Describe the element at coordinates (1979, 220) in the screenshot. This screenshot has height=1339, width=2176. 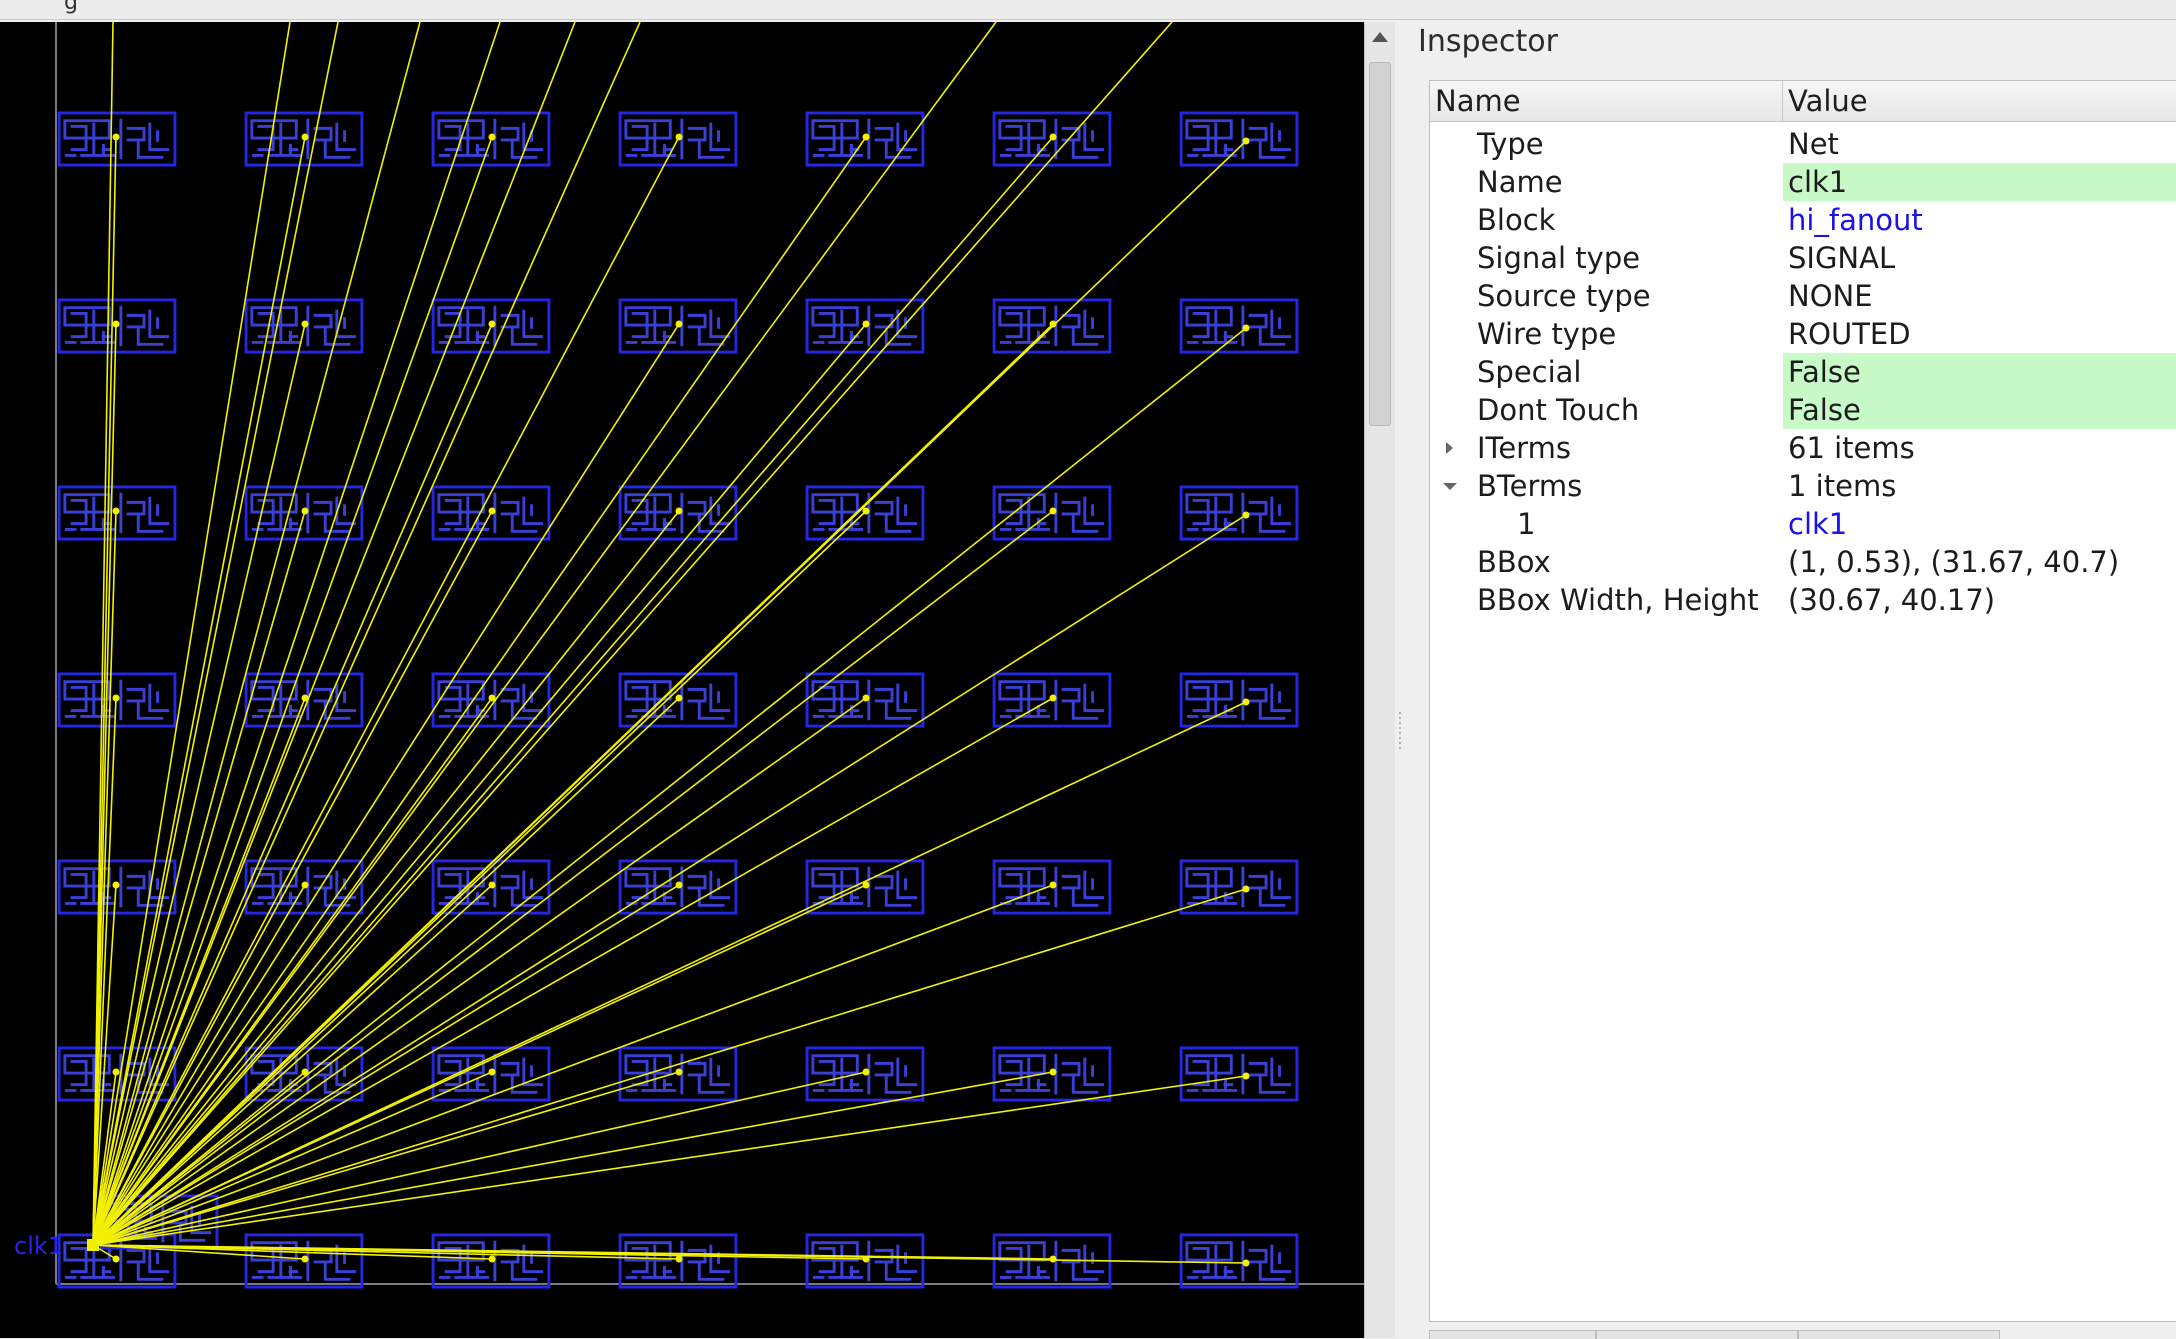
I see `block-link: hi_fanout` at that location.